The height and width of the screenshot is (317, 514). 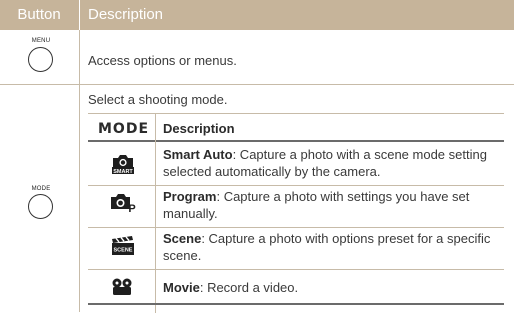 I want to click on mode-button-icon, so click(x=40, y=206).